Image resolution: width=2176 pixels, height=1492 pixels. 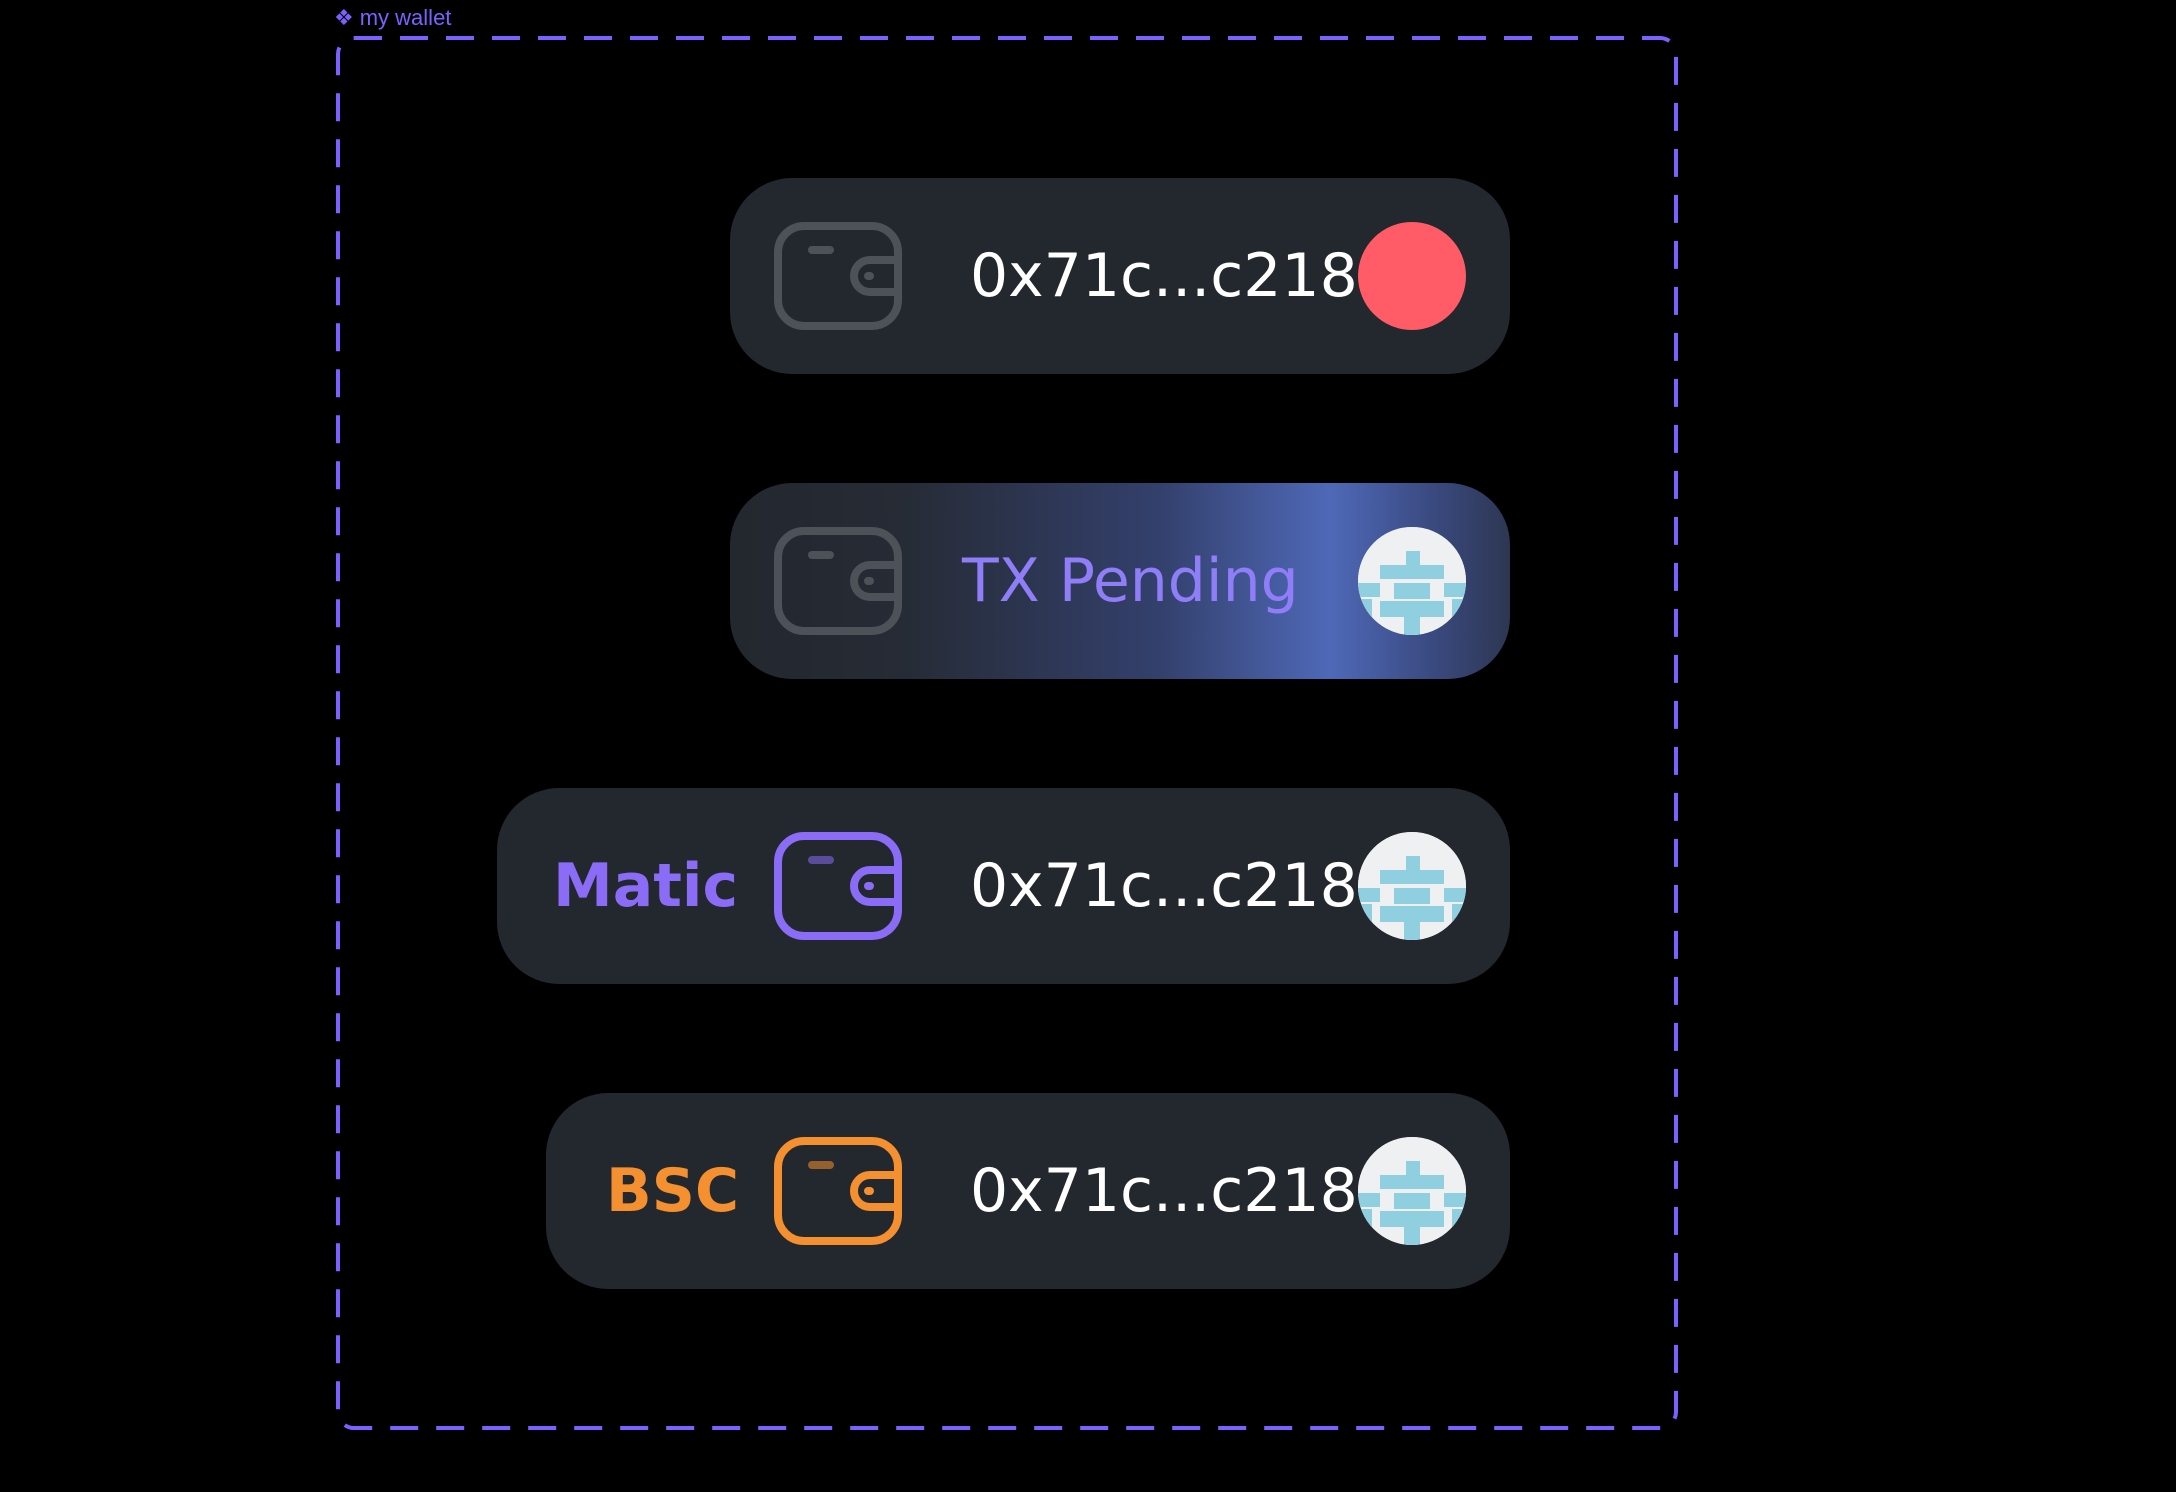 I want to click on chain-label: Matic, so click(x=646, y=886).